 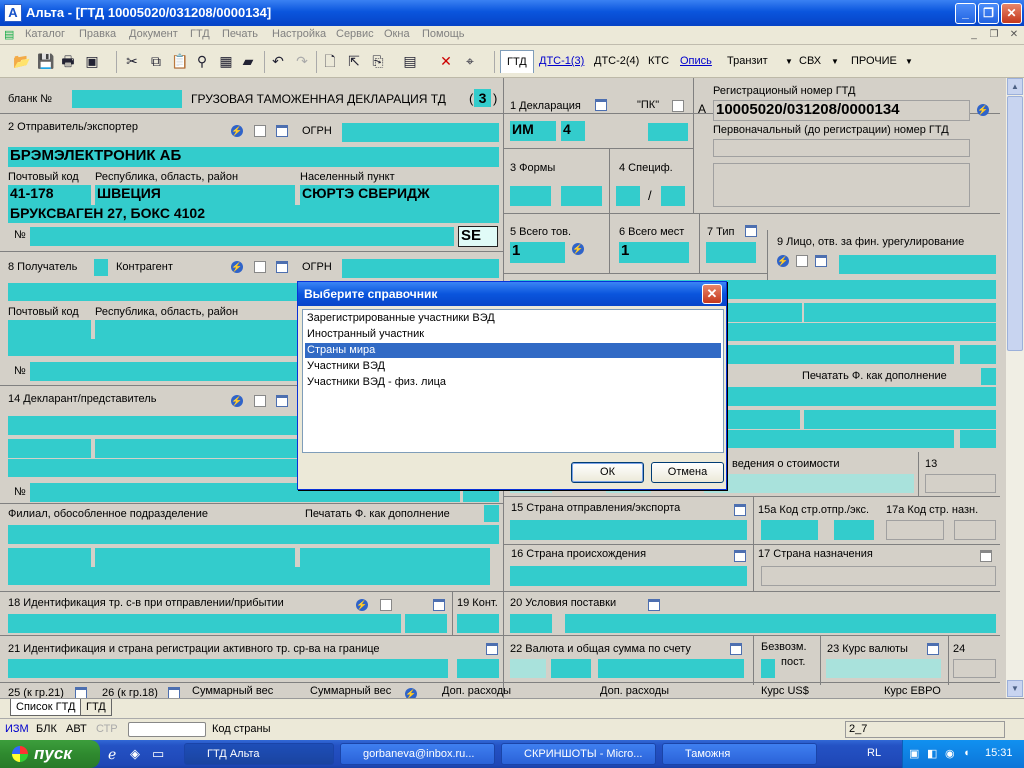 What do you see at coordinates (517, 61) in the screenshot?
I see `tab-gtd: ГТД` at bounding box center [517, 61].